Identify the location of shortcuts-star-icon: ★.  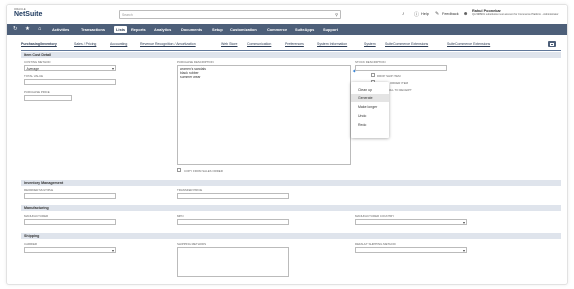
(27, 29).